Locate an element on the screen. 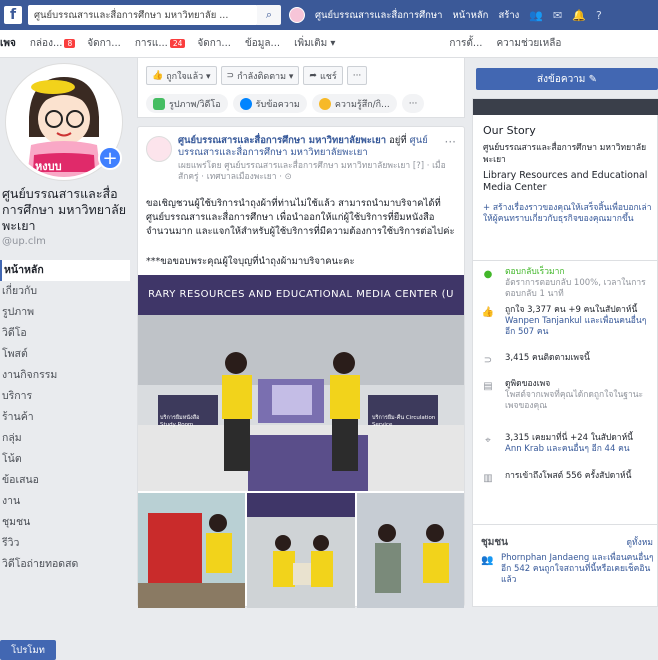  share-icon: ➦ is located at coordinates (313, 75).